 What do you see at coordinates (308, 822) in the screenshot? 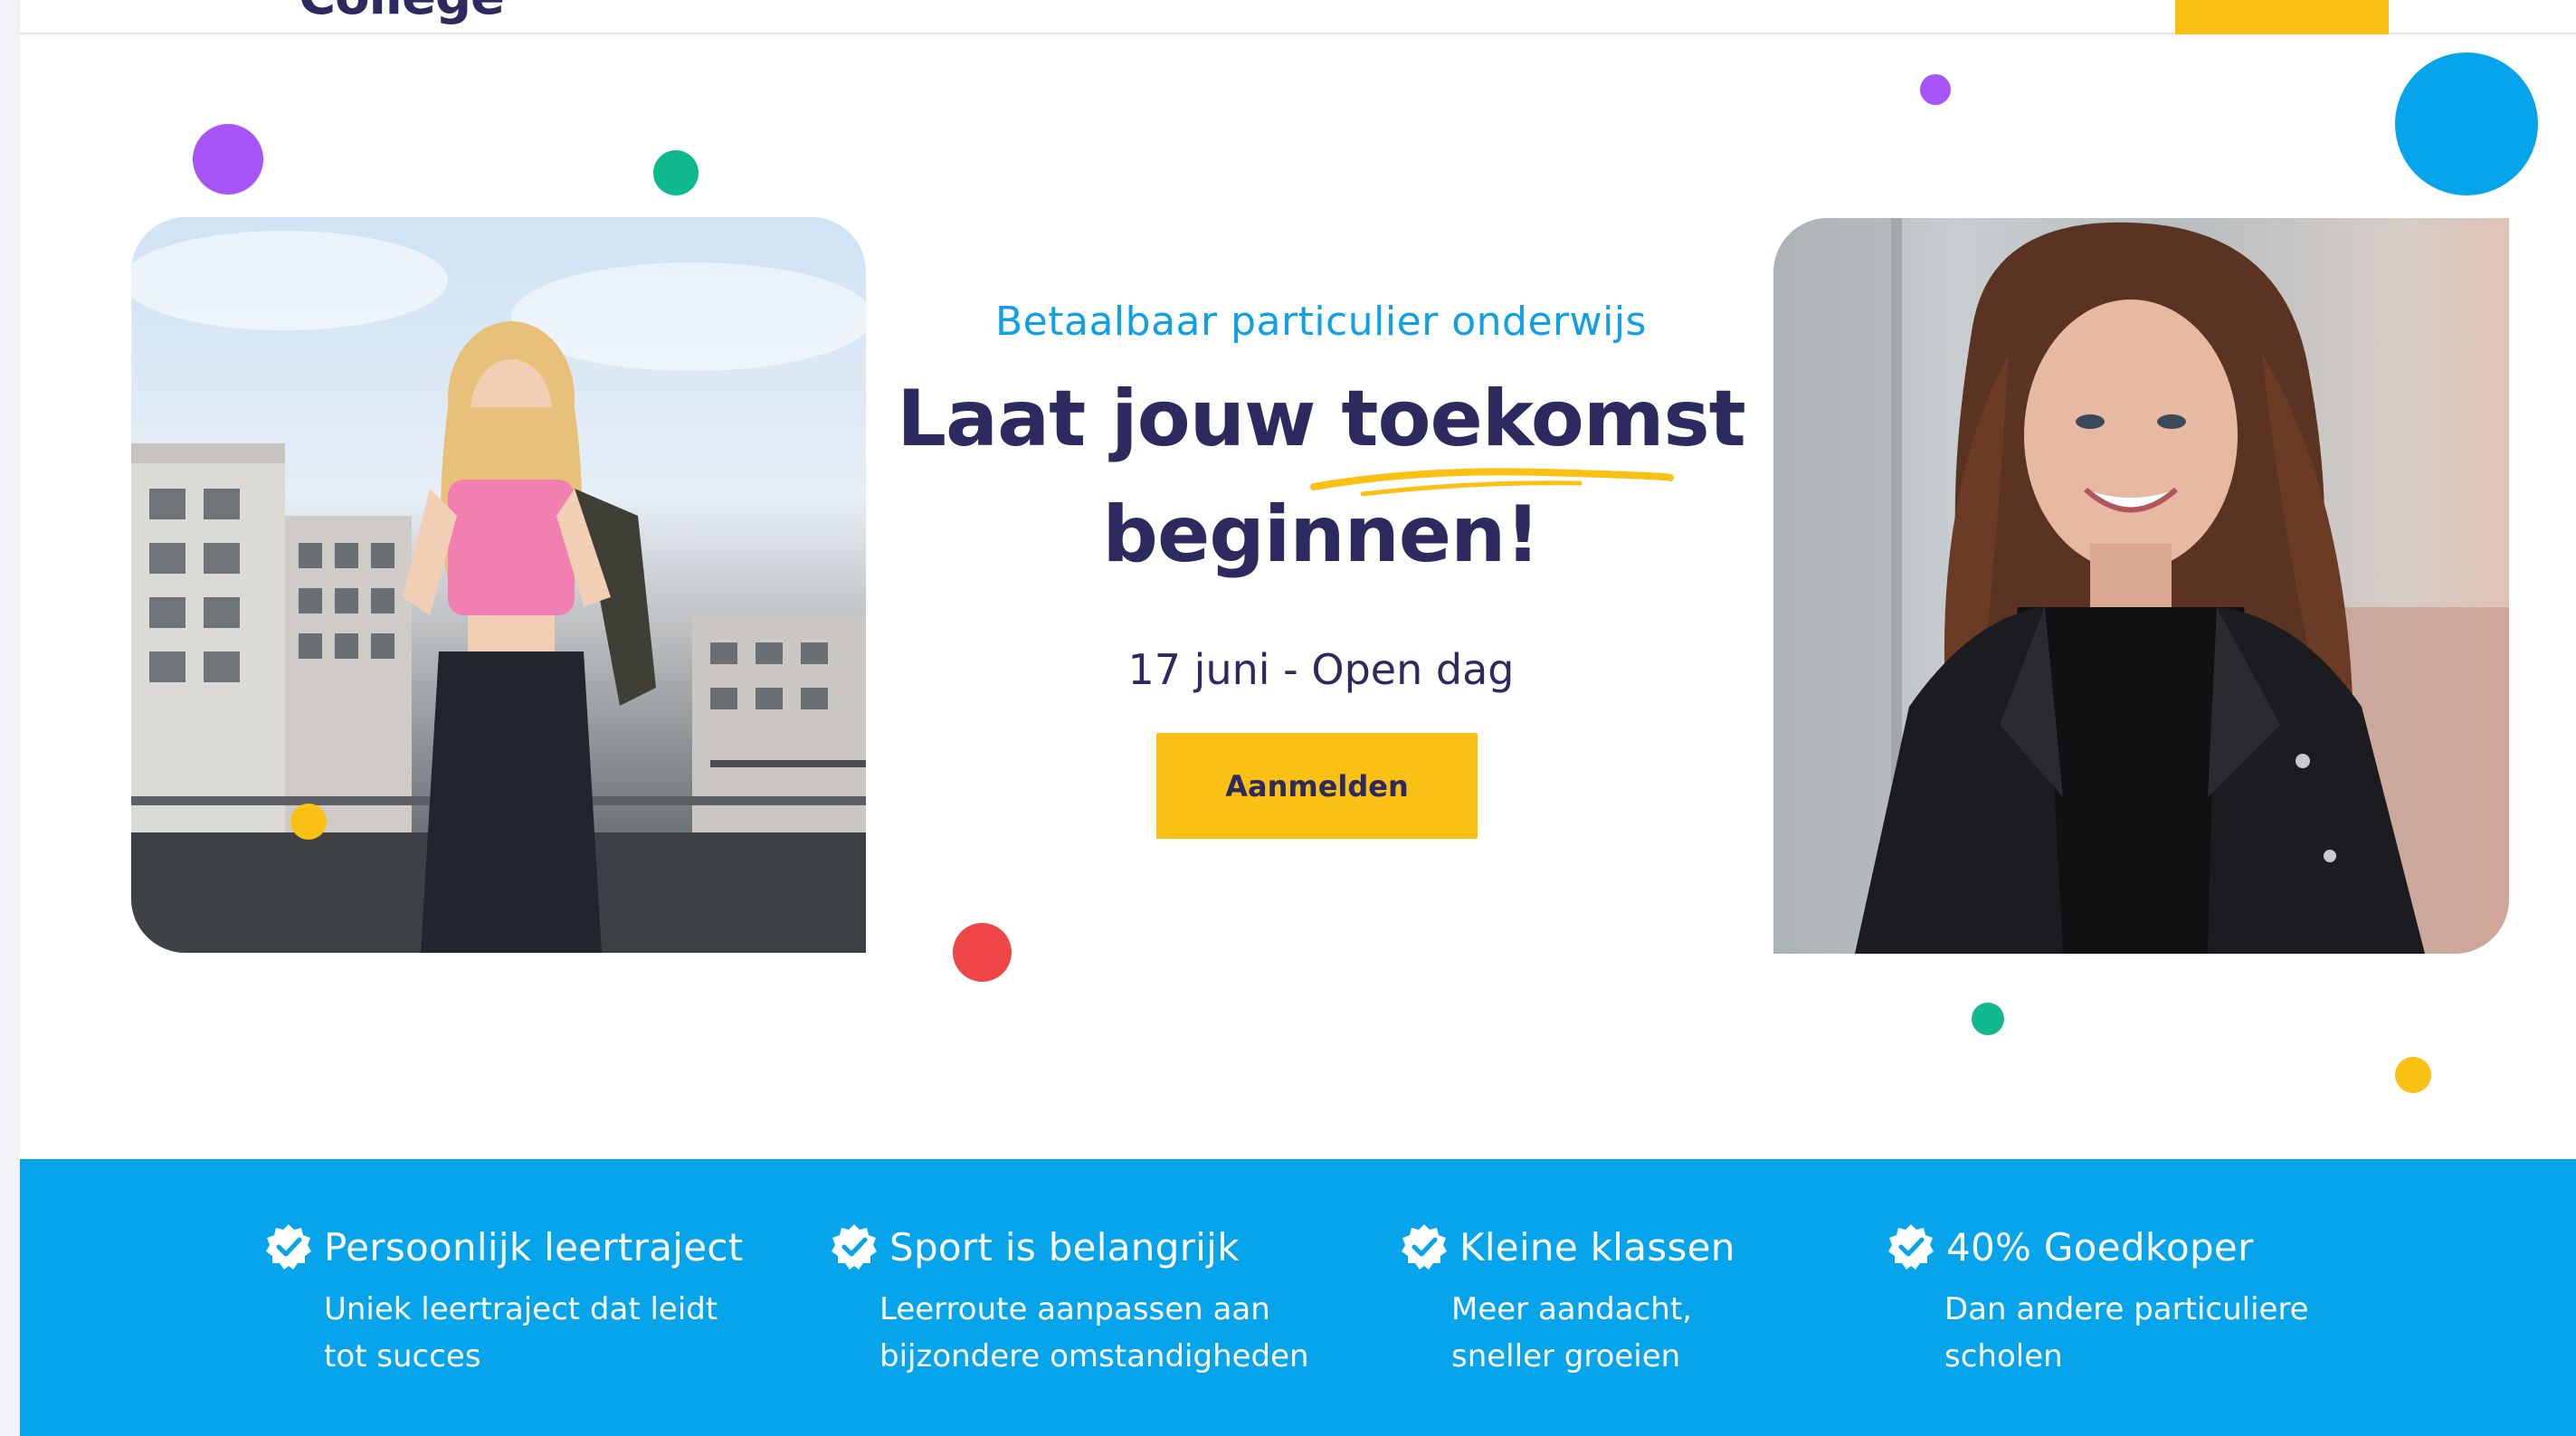
I see `decorative-dot-yellow-small` at bounding box center [308, 822].